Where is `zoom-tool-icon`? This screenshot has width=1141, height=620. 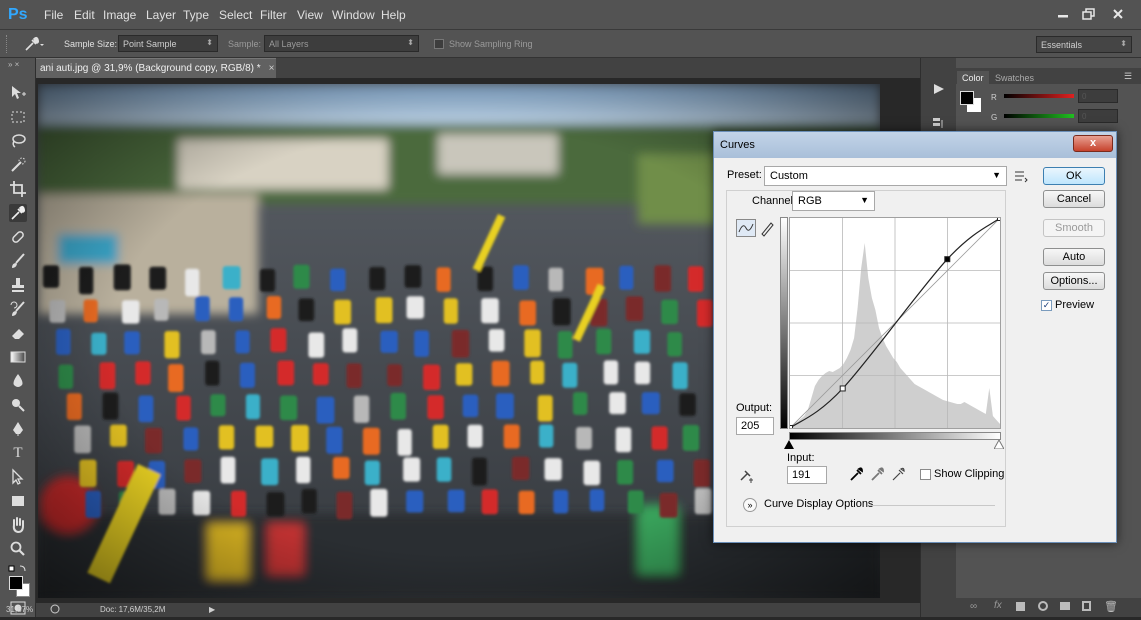
zoom-tool-icon is located at coordinates (18, 549).